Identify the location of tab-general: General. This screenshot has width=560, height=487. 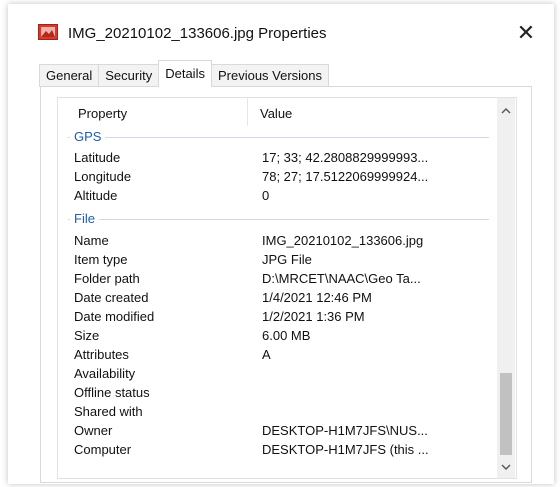
(69, 75).